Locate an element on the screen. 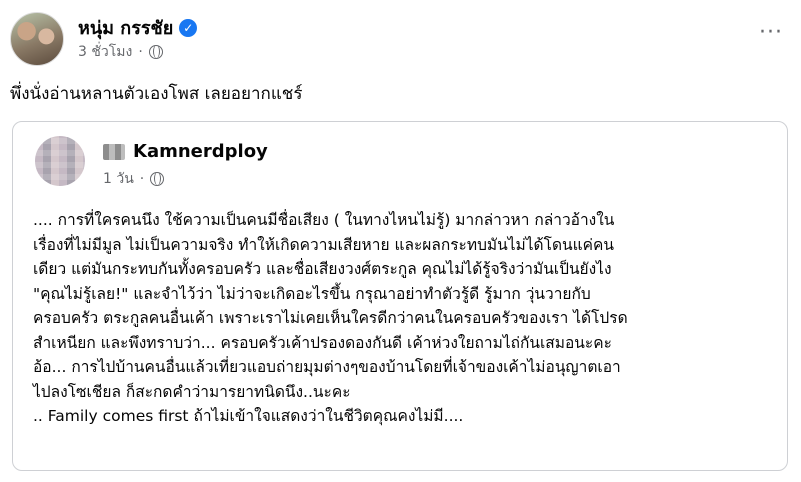  author-row: หนุ่ม กรรชัย ✓ is located at coordinates (138, 27).